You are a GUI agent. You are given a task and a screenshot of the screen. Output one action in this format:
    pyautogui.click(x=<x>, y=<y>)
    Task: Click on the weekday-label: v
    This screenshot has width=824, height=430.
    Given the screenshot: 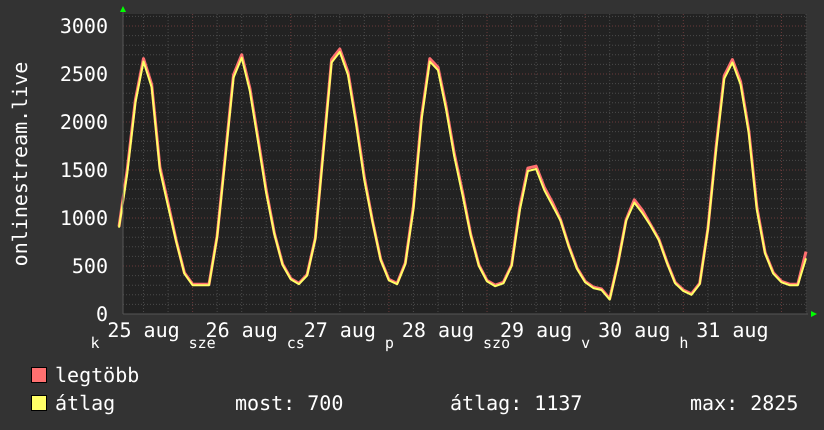 What is the action you would take?
    pyautogui.click(x=585, y=343)
    